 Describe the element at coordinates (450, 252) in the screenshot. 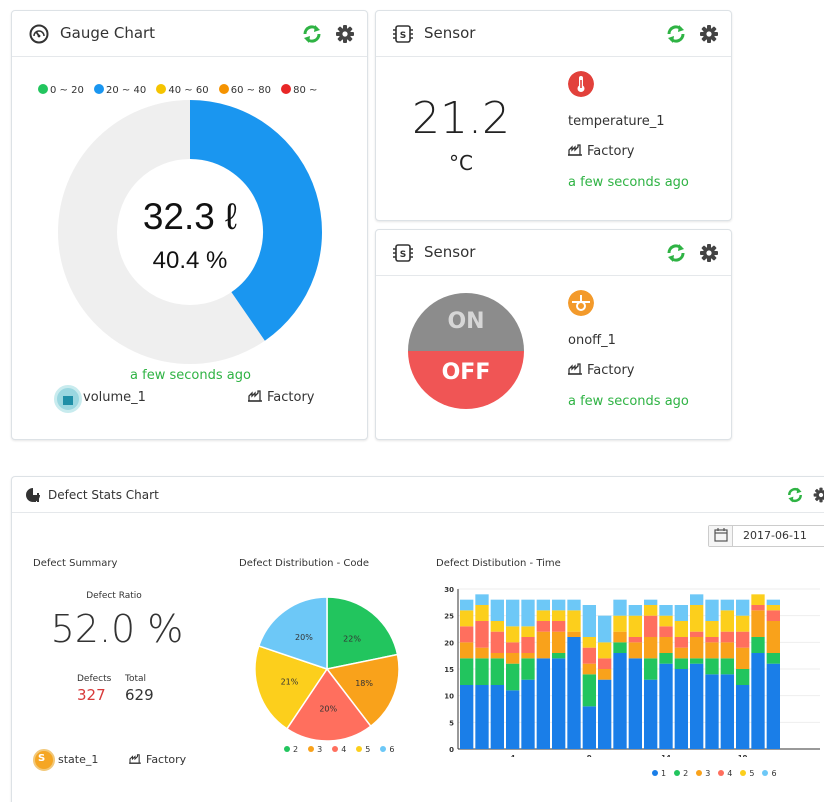

I see `card-title: Sensor` at that location.